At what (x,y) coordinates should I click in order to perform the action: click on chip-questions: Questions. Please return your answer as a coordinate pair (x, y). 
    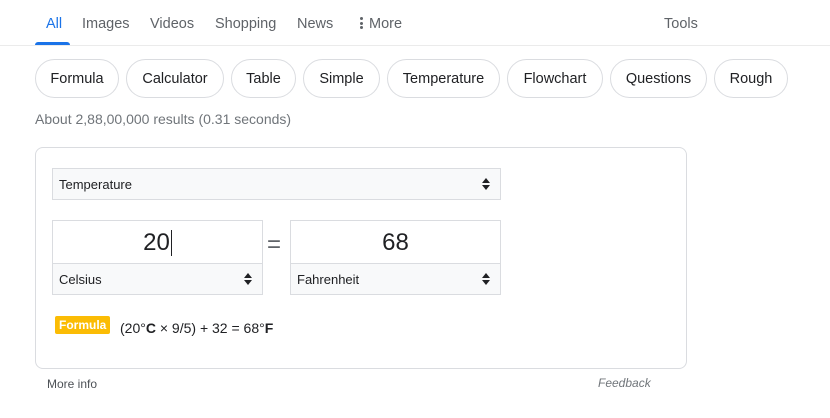
    Looking at the image, I should click on (658, 78).